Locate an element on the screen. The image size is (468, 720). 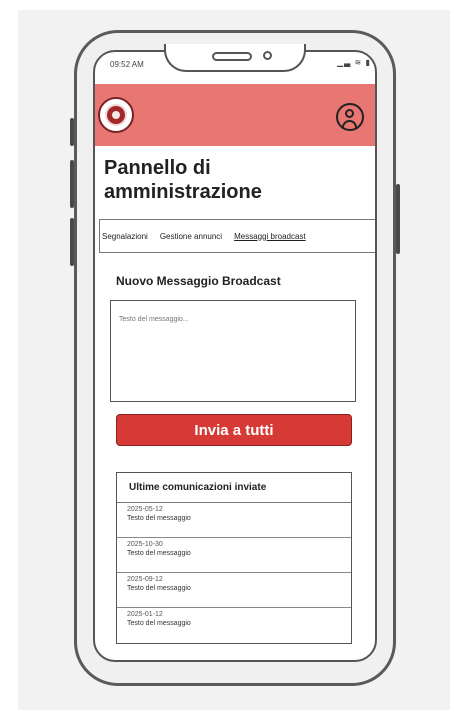
phone-volume-down is located at coordinates (72, 242).